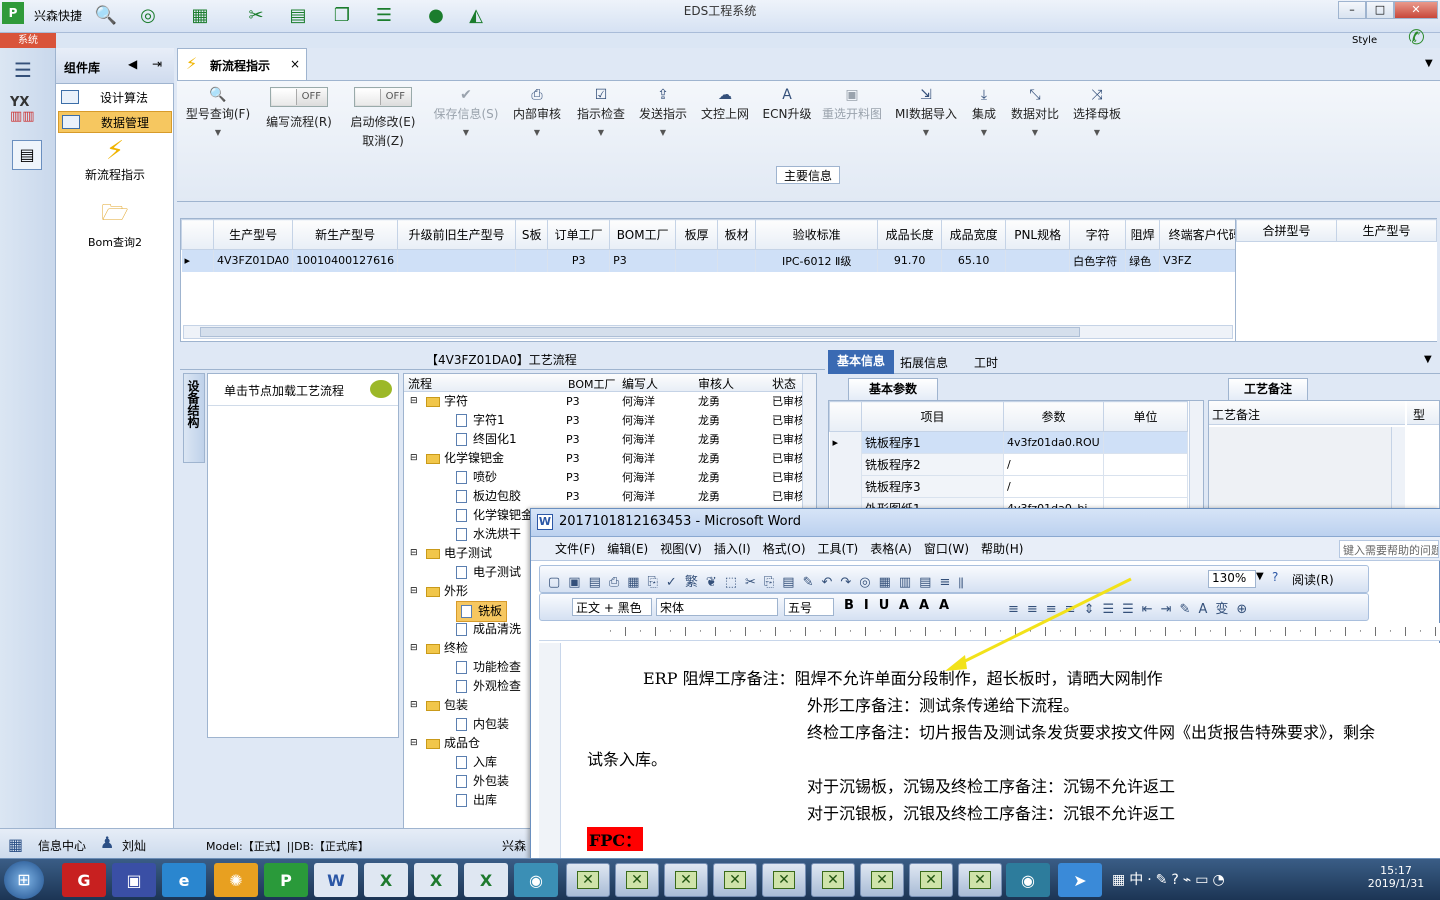  Describe the element at coordinates (1098, 234) in the screenshot. I see `column-header: 字符` at that location.